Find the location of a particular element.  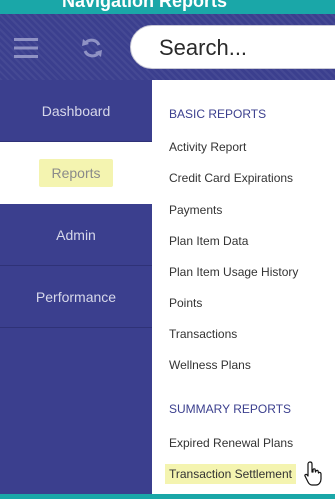

menu-button is located at coordinates (26, 48).